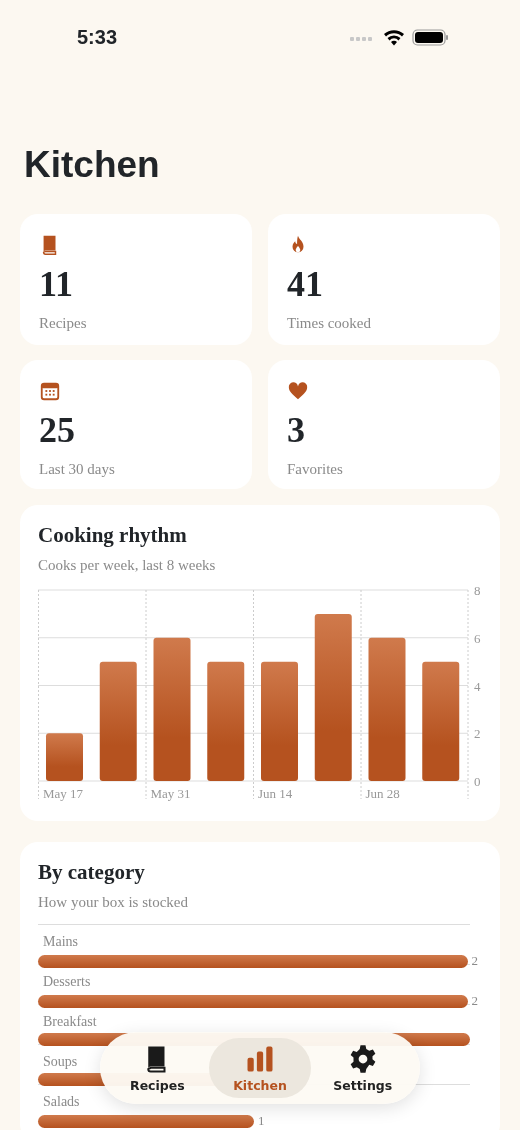 This screenshot has width=520, height=1130. Describe the element at coordinates (70, 1021) in the screenshot. I see `category-label: Breakfast` at that location.